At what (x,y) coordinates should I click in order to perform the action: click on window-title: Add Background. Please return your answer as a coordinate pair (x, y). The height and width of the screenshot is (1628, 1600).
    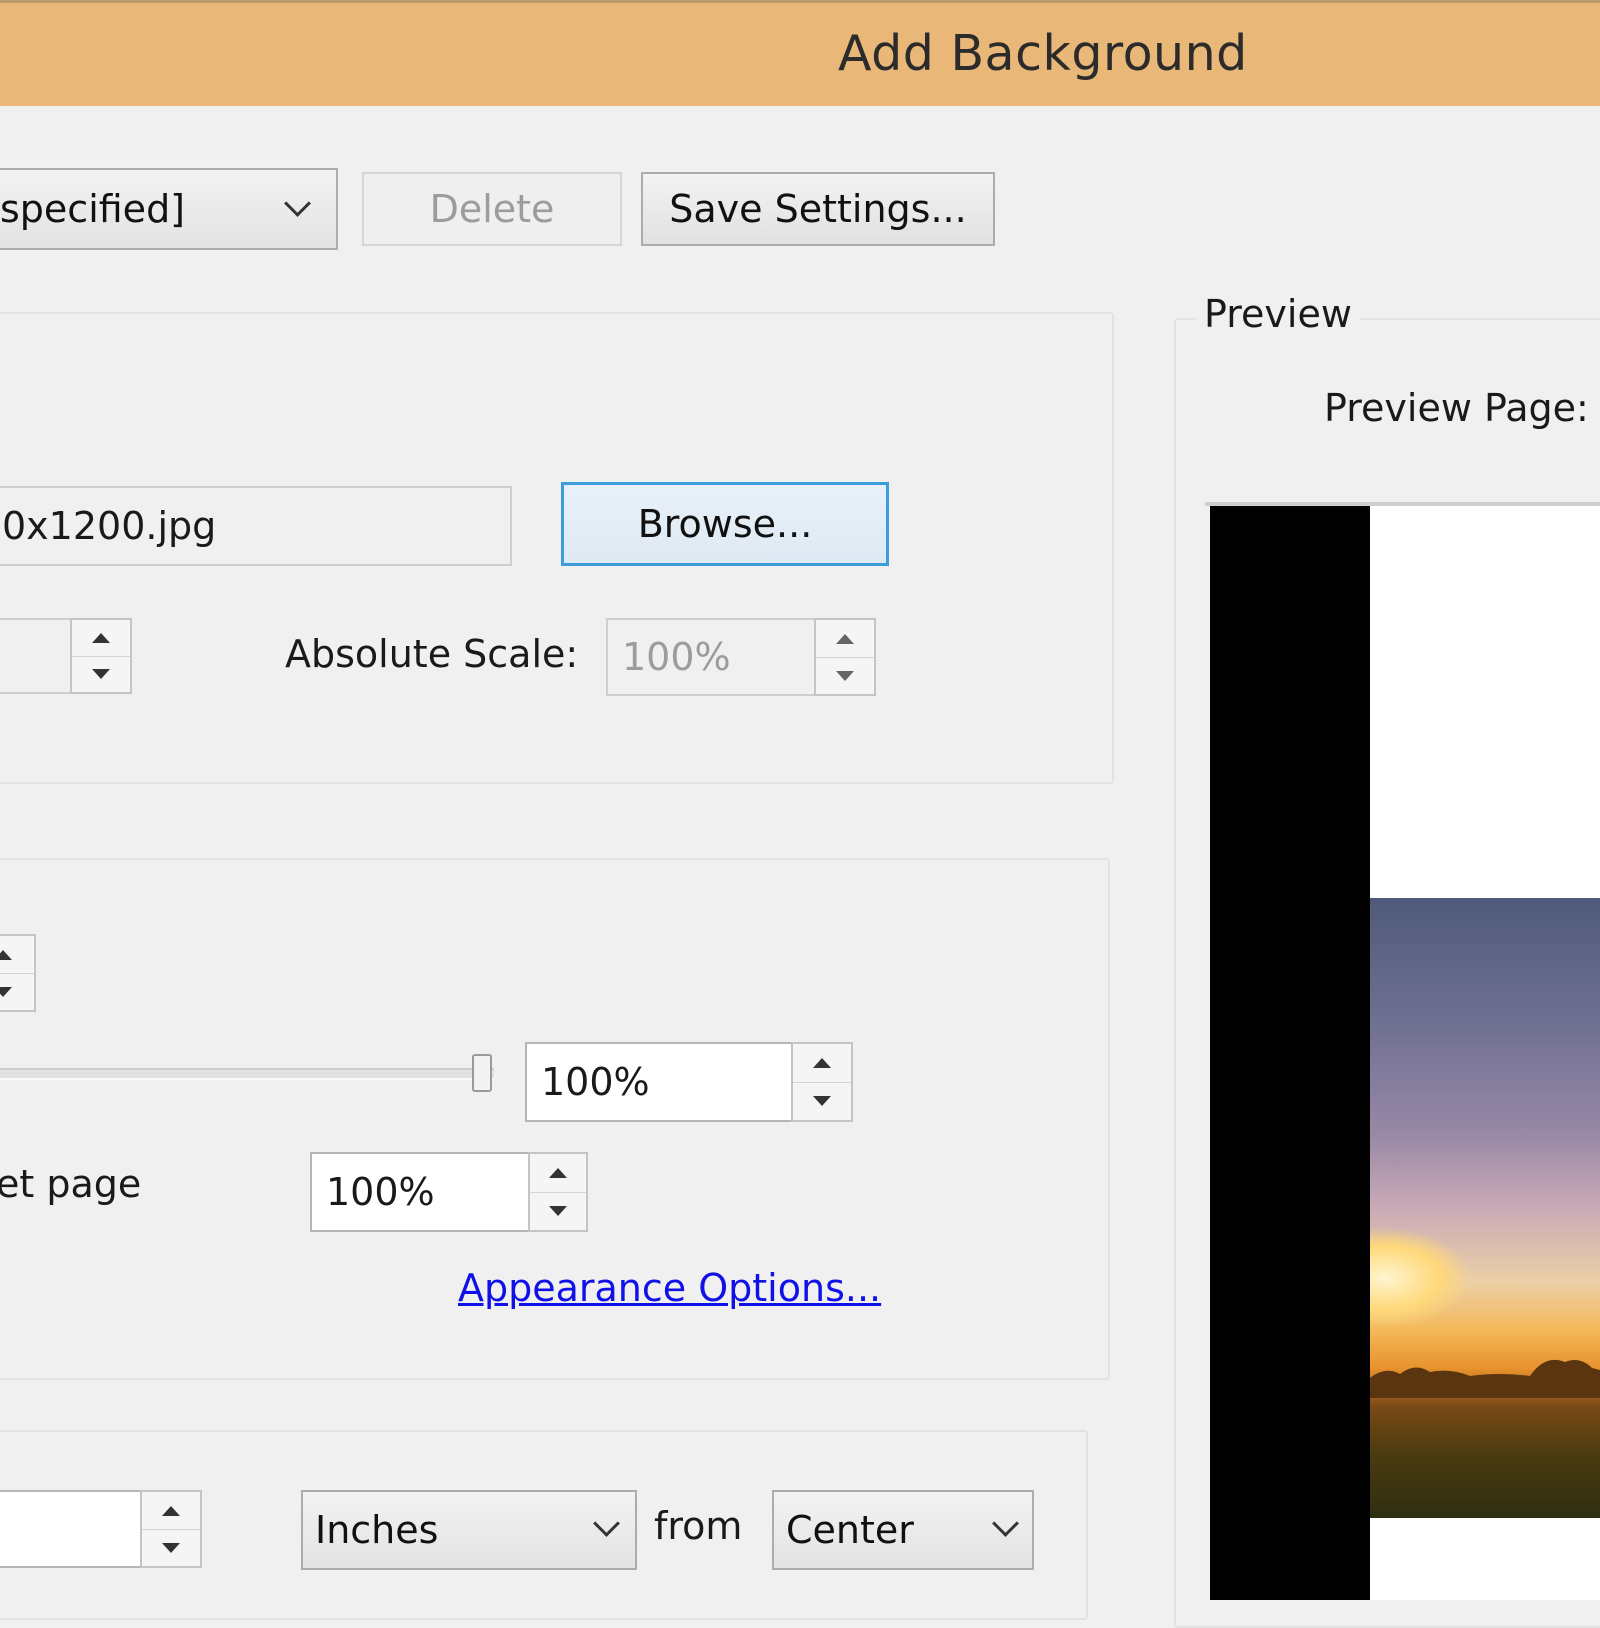
    Looking at the image, I should click on (1043, 53).